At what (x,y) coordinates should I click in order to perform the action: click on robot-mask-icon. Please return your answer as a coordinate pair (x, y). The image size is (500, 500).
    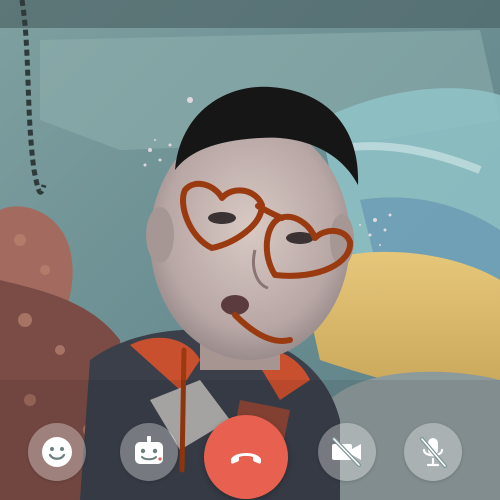
    Looking at the image, I should click on (149, 450).